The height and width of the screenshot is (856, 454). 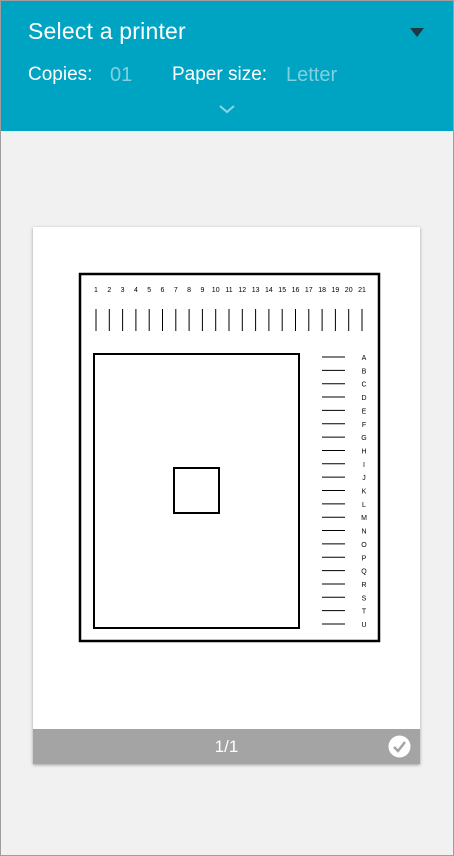 What do you see at coordinates (363, 451) in the screenshot?
I see `row-letter: H` at bounding box center [363, 451].